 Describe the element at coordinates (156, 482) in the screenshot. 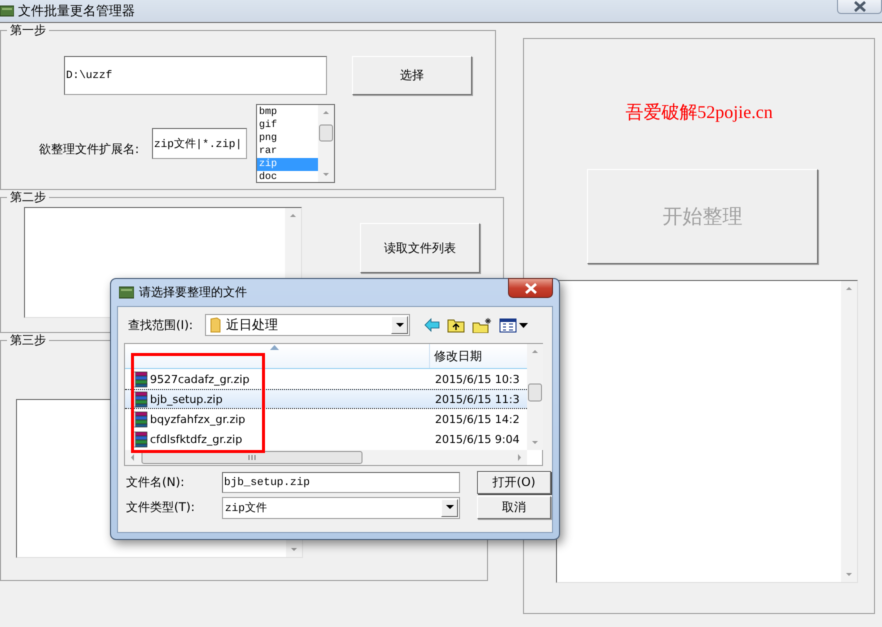

I see `field-label: 文件名(N):` at that location.